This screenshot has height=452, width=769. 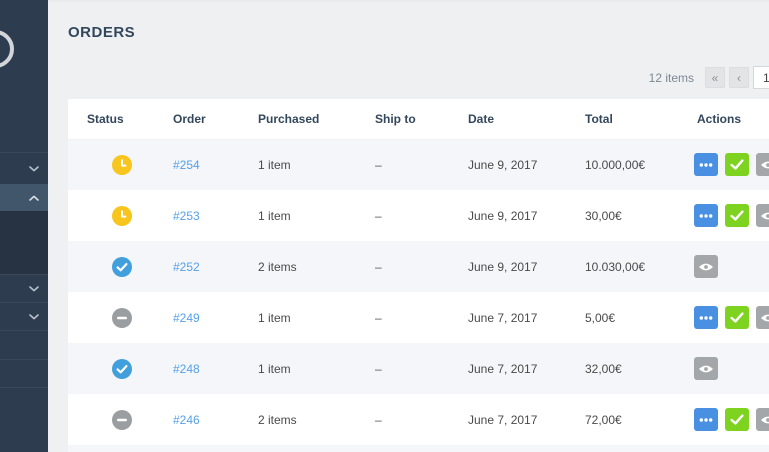 I want to click on order-link: #252, so click(x=186, y=267).